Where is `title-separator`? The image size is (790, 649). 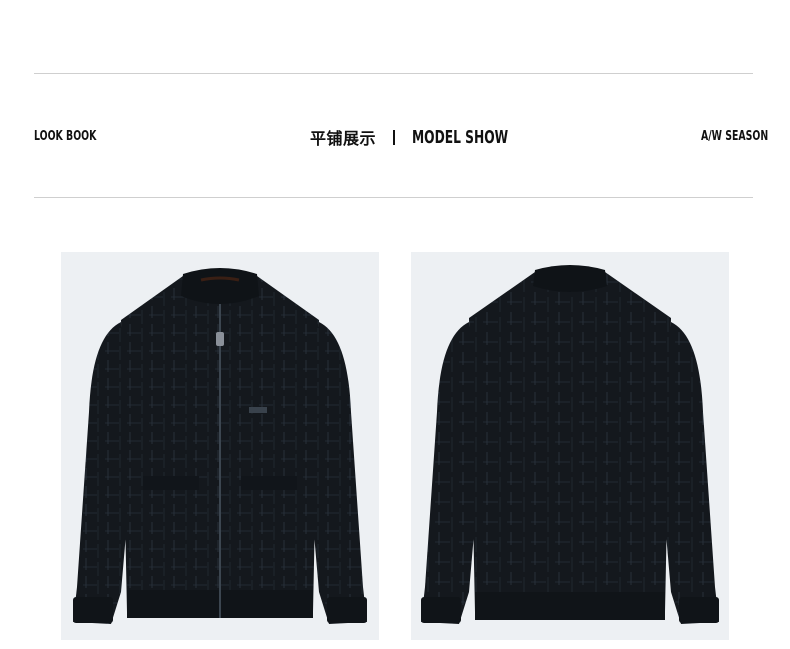 title-separator is located at coordinates (394, 137).